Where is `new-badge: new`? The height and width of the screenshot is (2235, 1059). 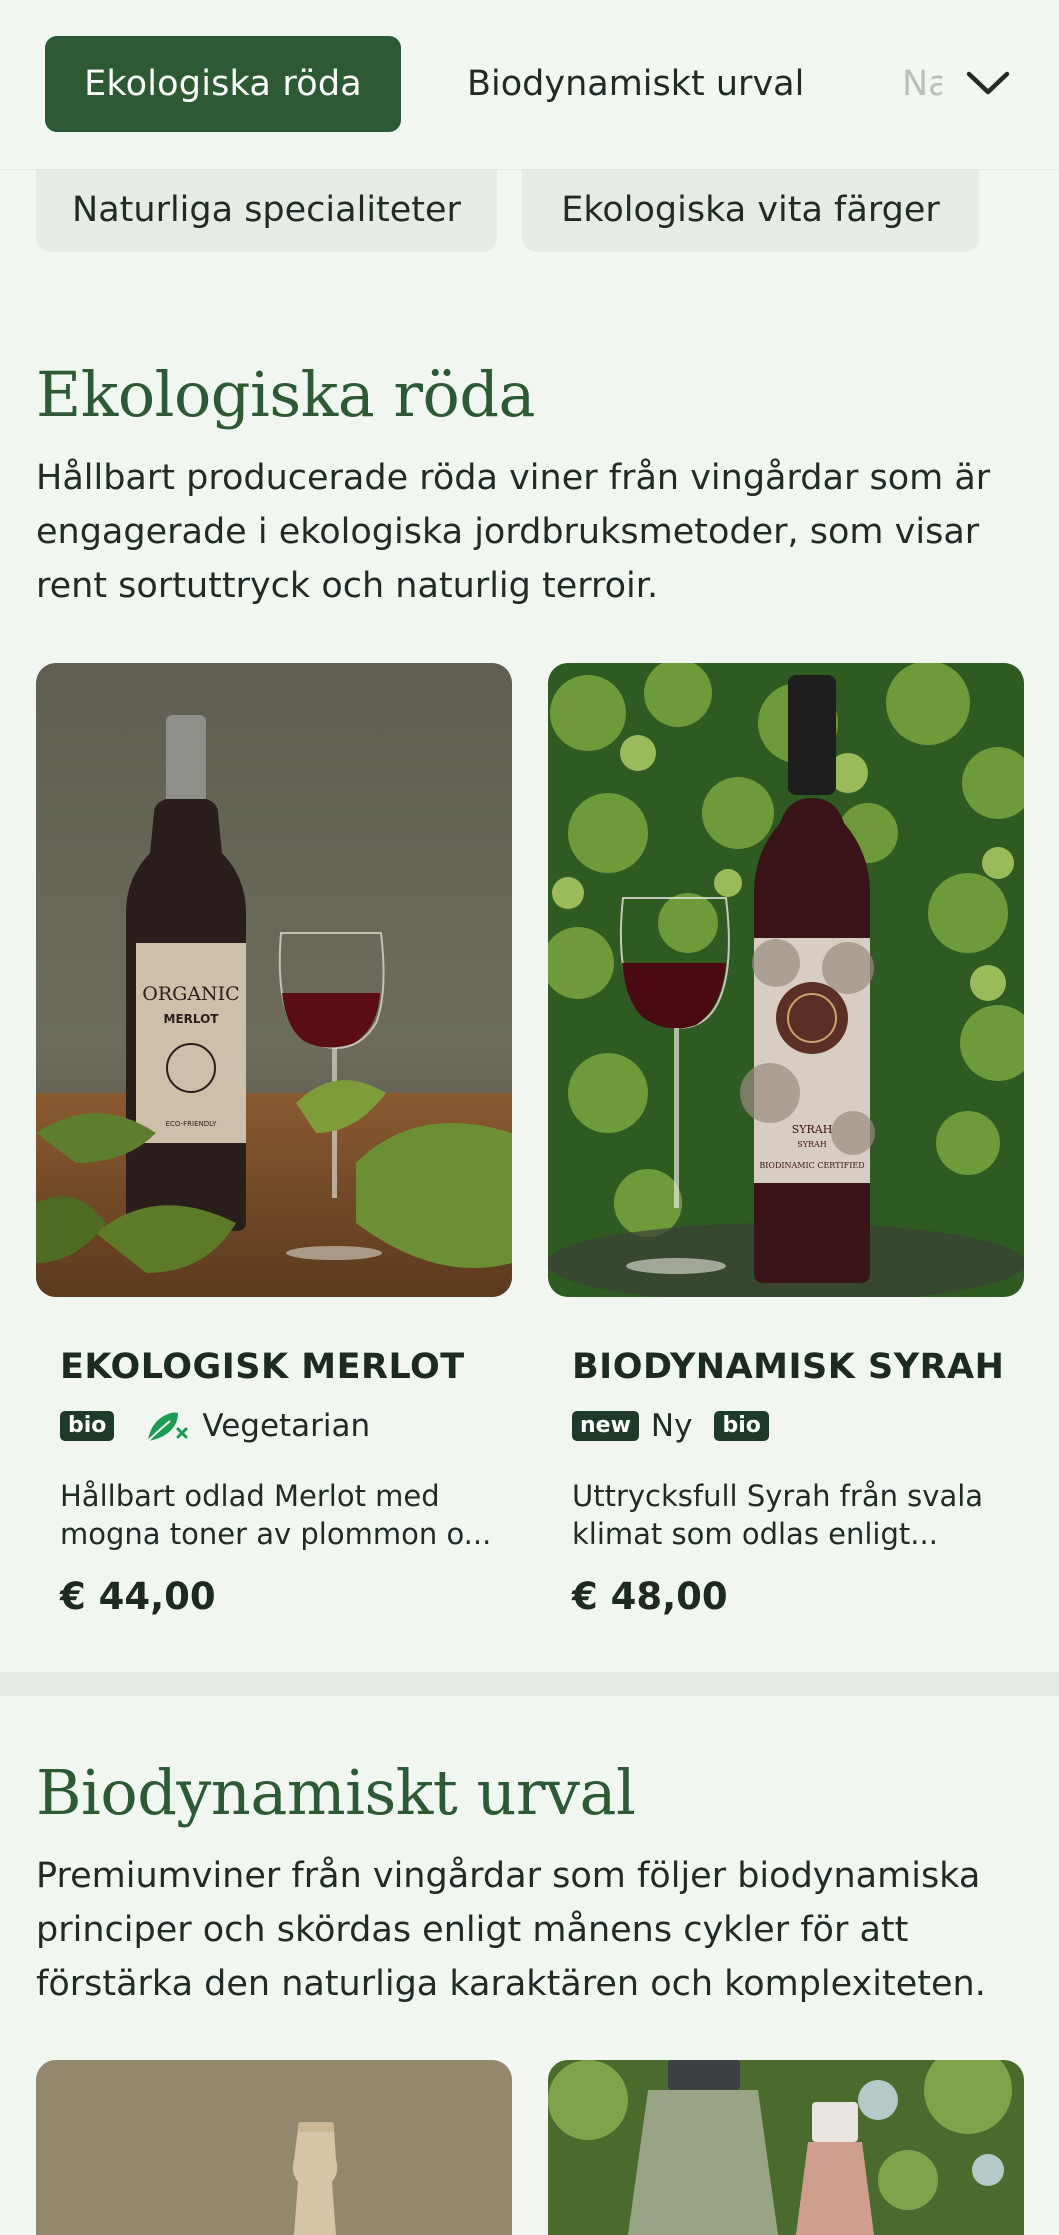 new-badge: new is located at coordinates (605, 1426).